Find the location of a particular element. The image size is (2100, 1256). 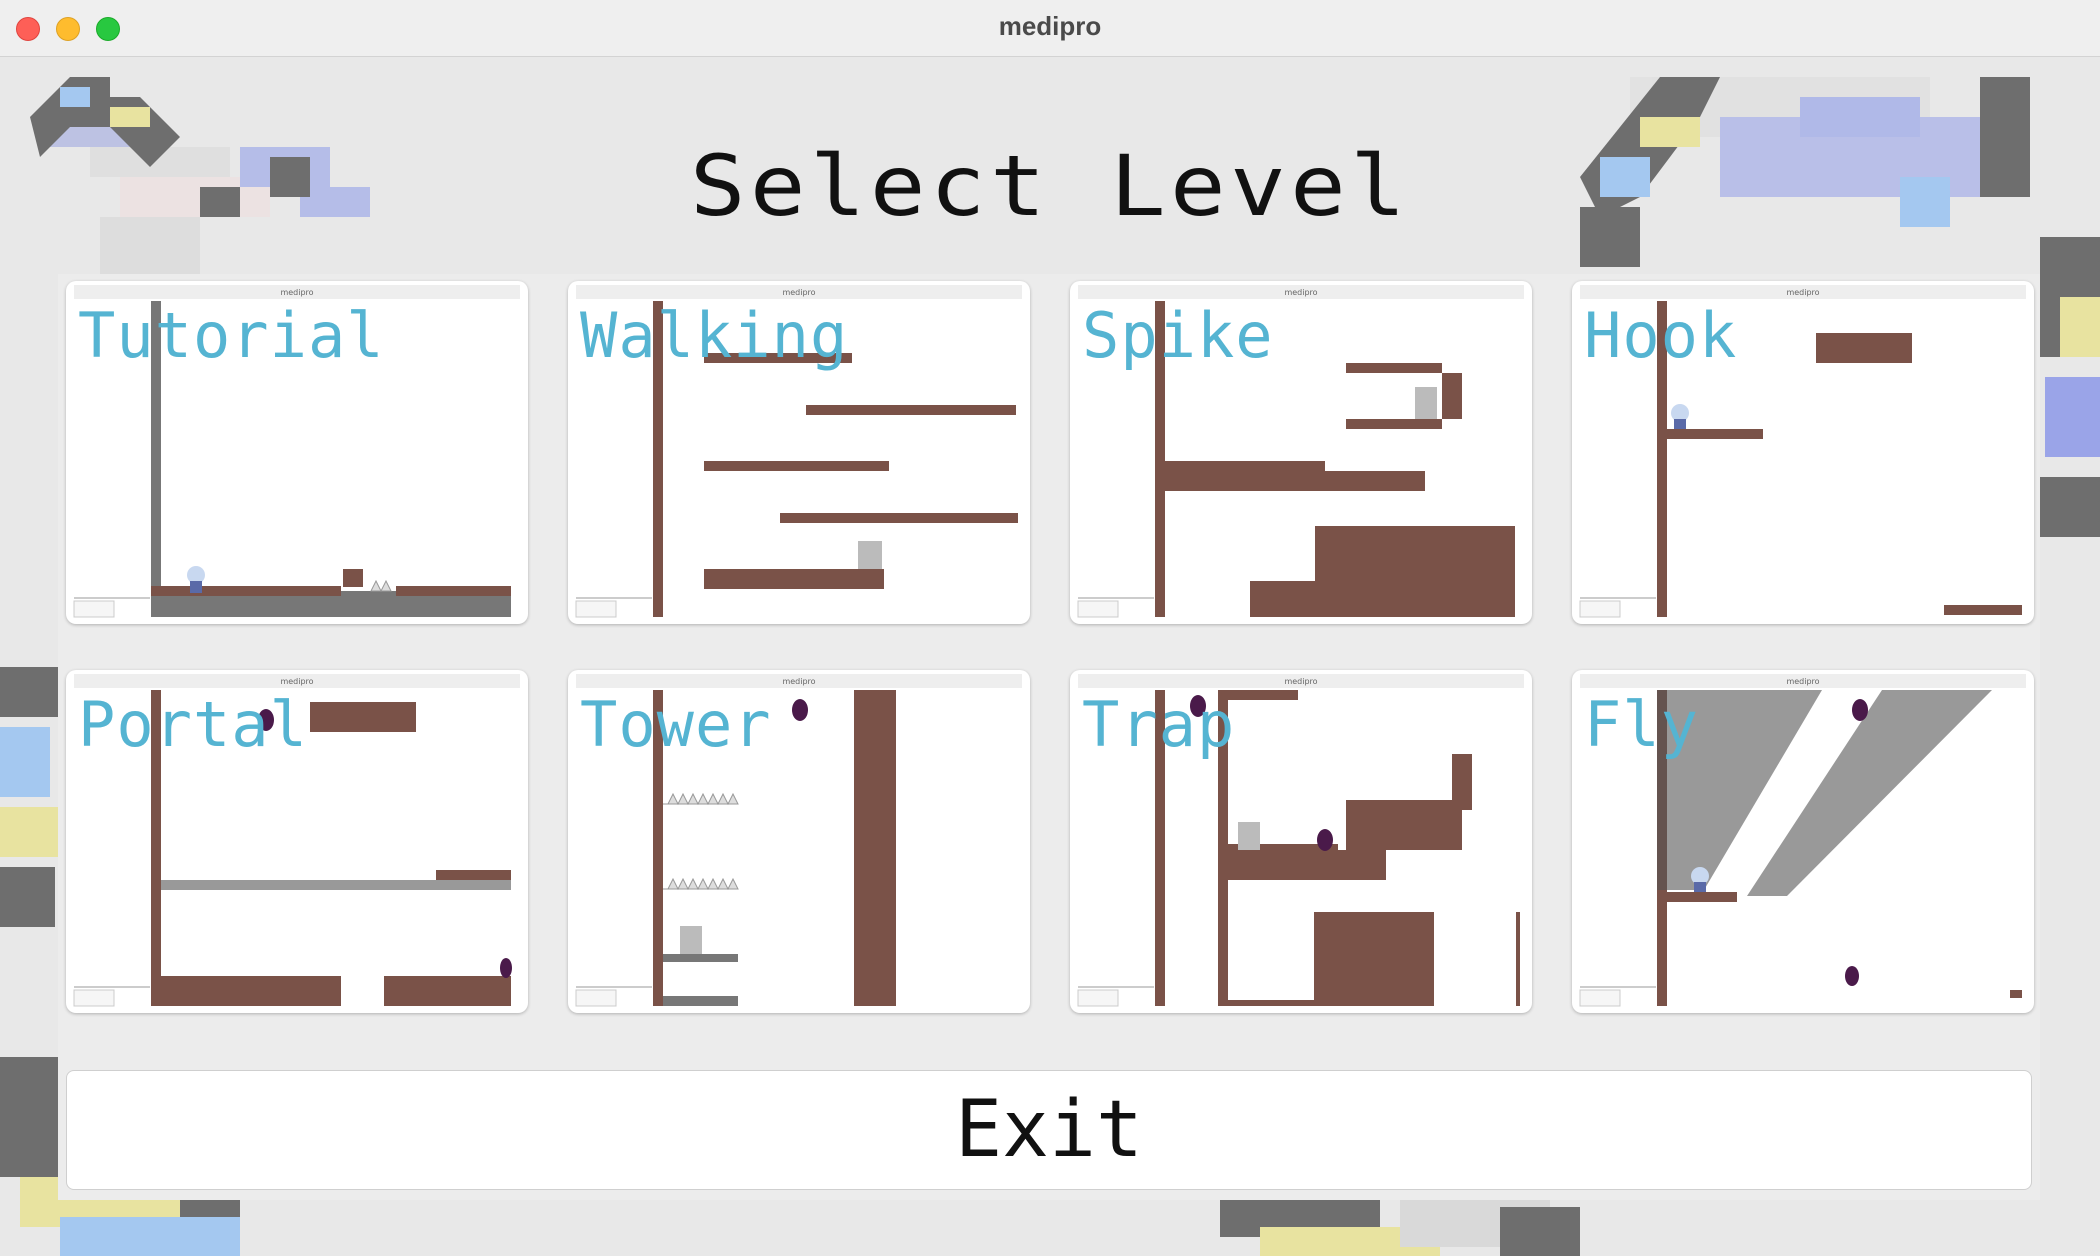

level-card-trap: medipro Trap is located at coordinates (1301, 841).